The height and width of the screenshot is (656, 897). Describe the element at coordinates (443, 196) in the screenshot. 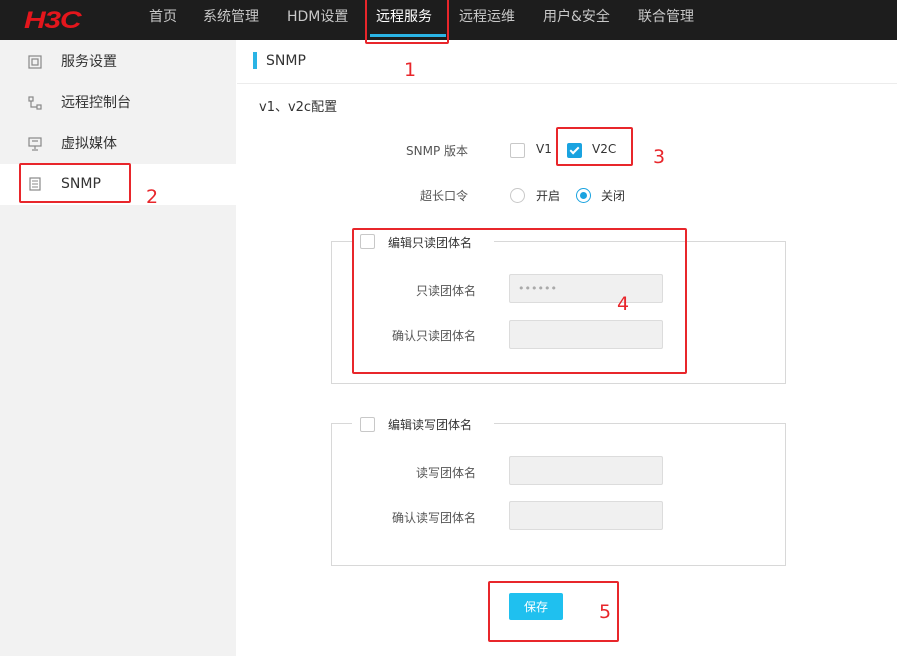

I see `long-password-label: 超长口令` at that location.